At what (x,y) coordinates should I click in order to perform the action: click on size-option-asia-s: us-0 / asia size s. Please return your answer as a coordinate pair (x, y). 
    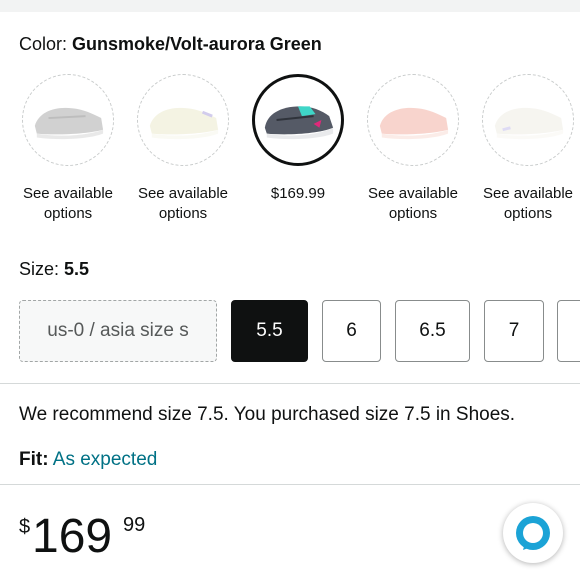
    Looking at the image, I should click on (118, 331).